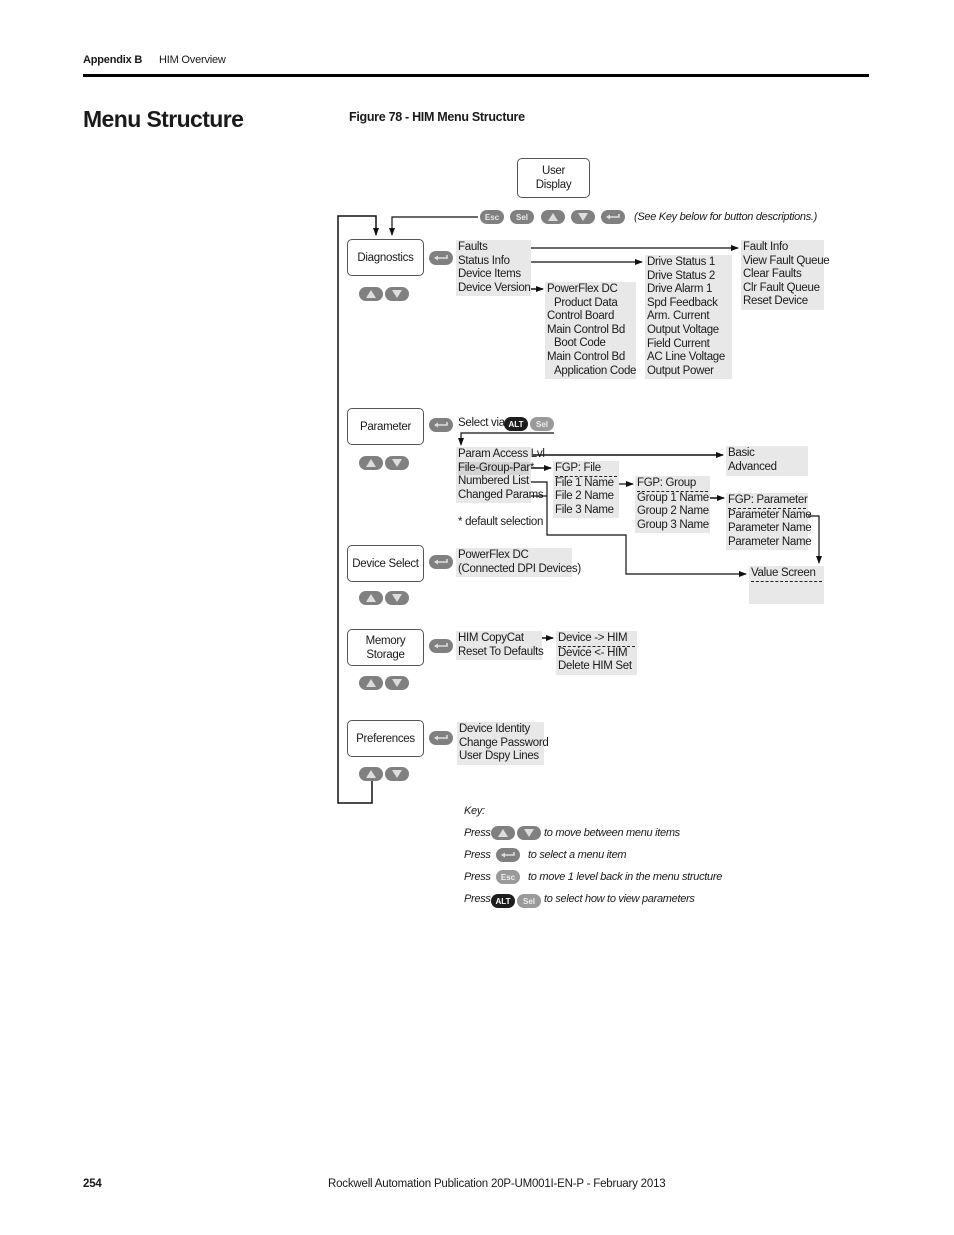 The height and width of the screenshot is (1235, 954). What do you see at coordinates (494, 289) in the screenshot?
I see `menu-item: Device Version` at bounding box center [494, 289].